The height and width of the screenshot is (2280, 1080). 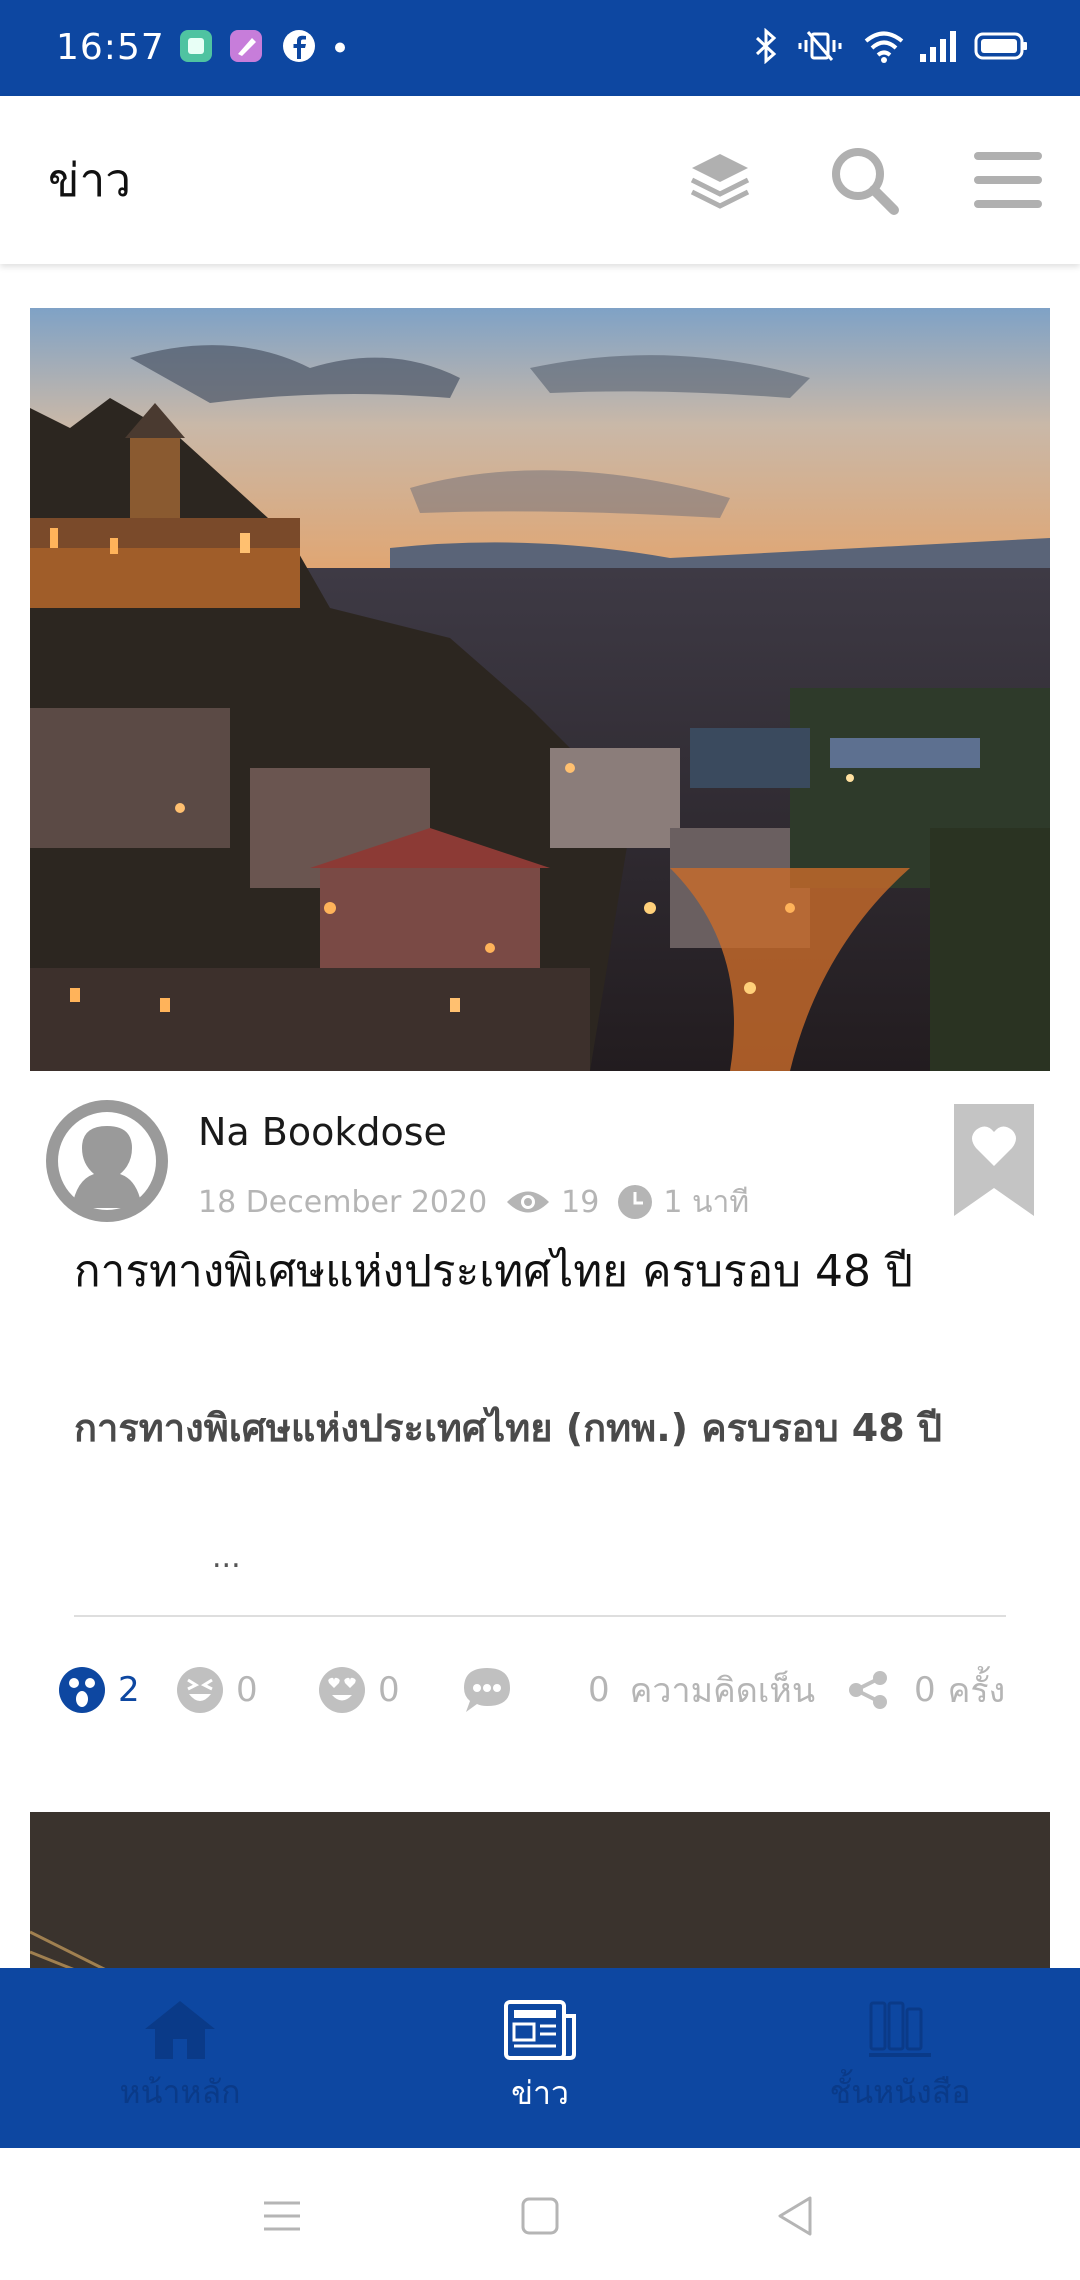 What do you see at coordinates (766, 47) in the screenshot?
I see `bluetooth-icon` at bounding box center [766, 47].